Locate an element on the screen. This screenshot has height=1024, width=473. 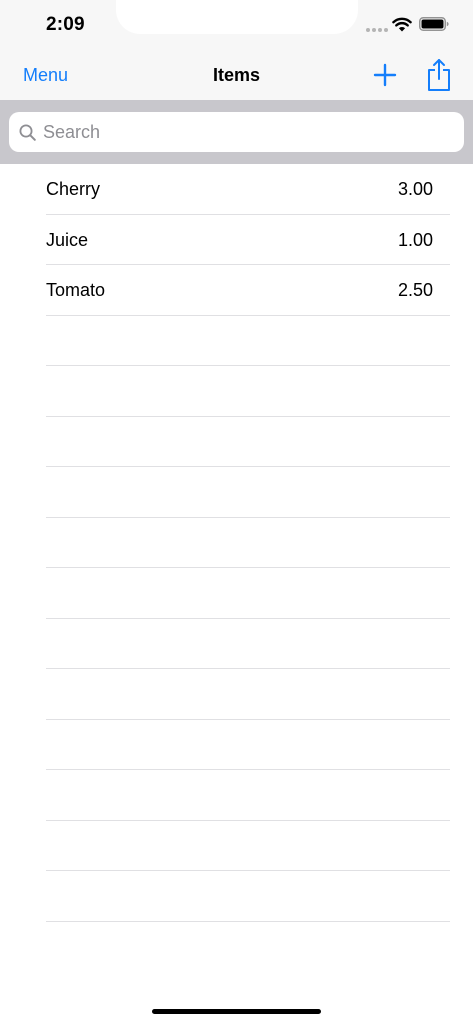
search-bar is located at coordinates (236, 132).